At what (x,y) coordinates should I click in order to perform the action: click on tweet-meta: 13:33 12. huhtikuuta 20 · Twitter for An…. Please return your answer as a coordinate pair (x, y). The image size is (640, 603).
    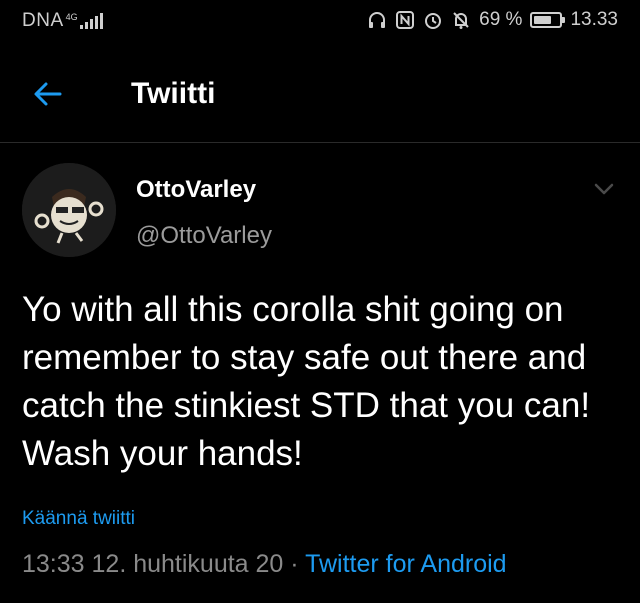
    Looking at the image, I should click on (264, 564).